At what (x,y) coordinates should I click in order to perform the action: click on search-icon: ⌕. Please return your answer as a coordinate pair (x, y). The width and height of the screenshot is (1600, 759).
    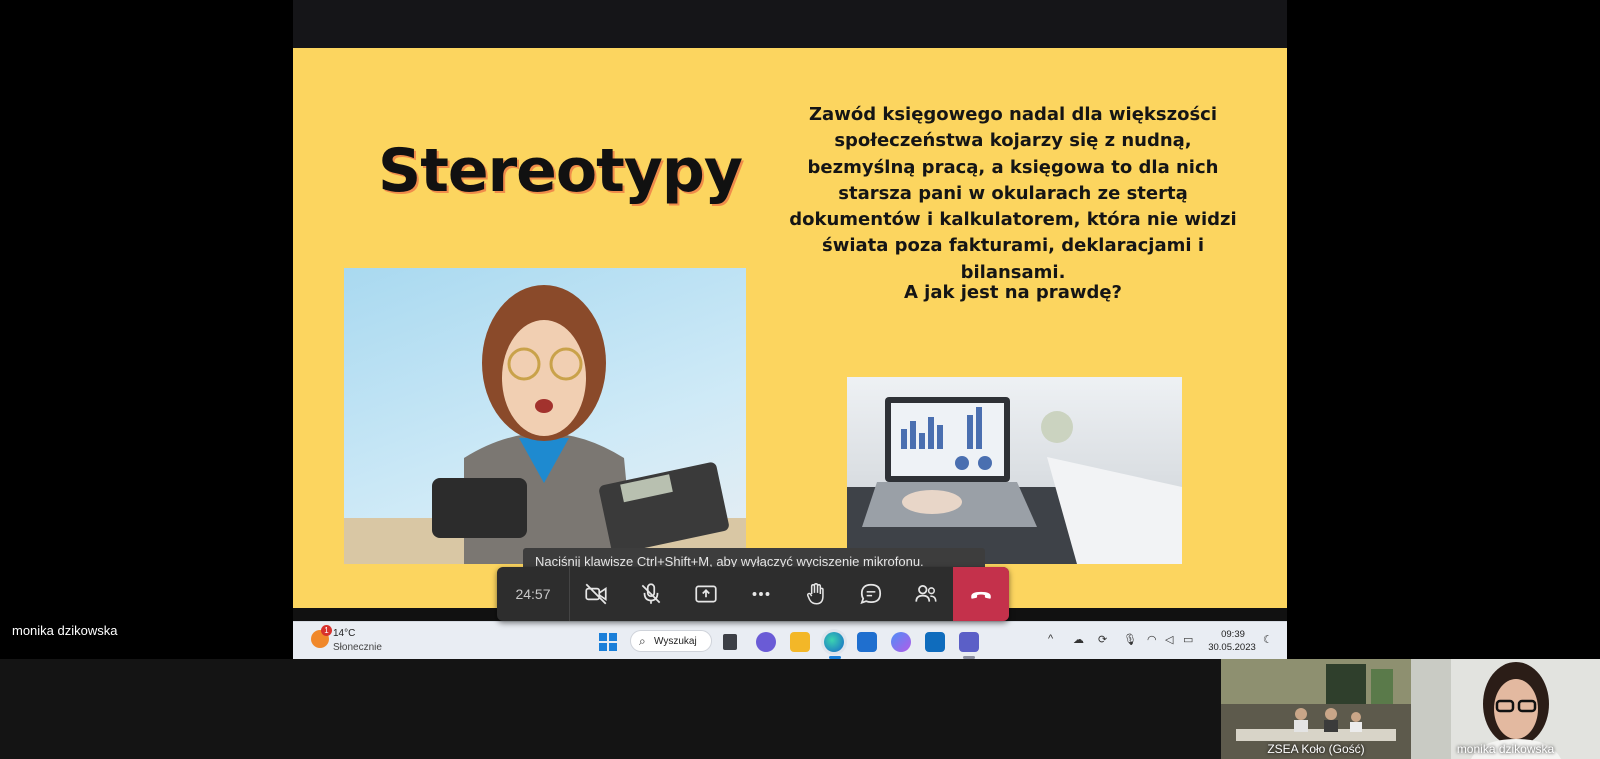
    Looking at the image, I should click on (642, 641).